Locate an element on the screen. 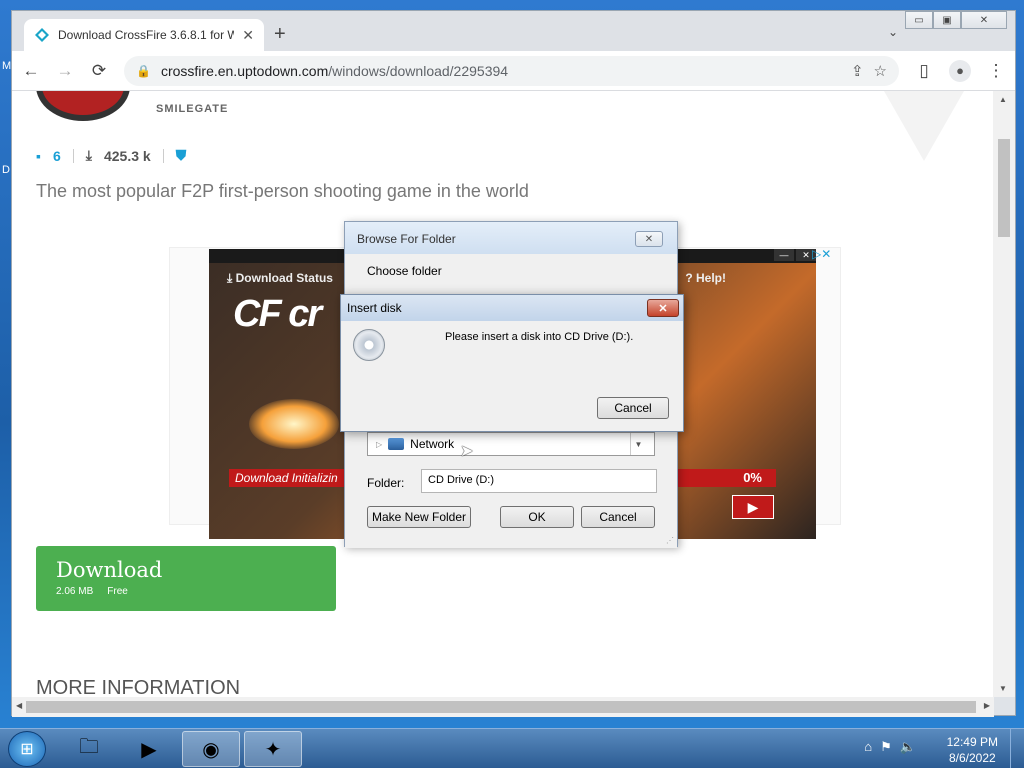 The image size is (1024, 768). folder-label: Folder: is located at coordinates (386, 483).